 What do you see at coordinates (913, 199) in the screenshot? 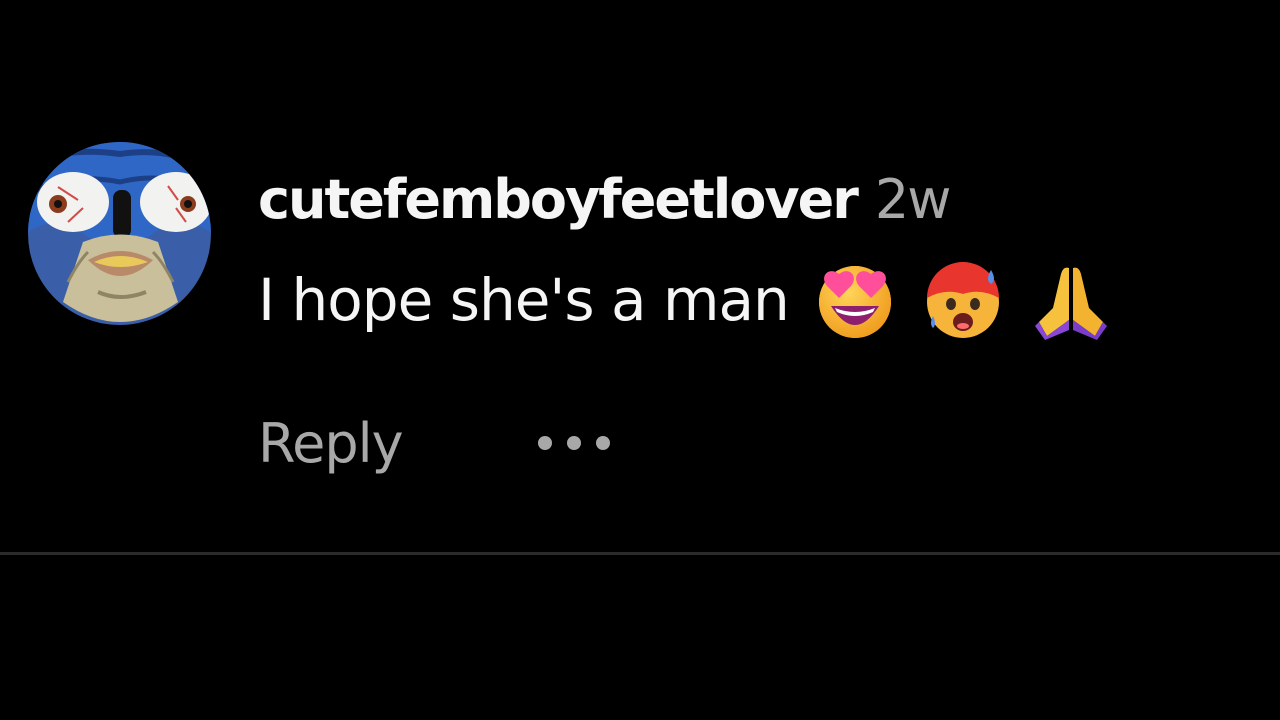
I see `timestamp: 2w` at bounding box center [913, 199].